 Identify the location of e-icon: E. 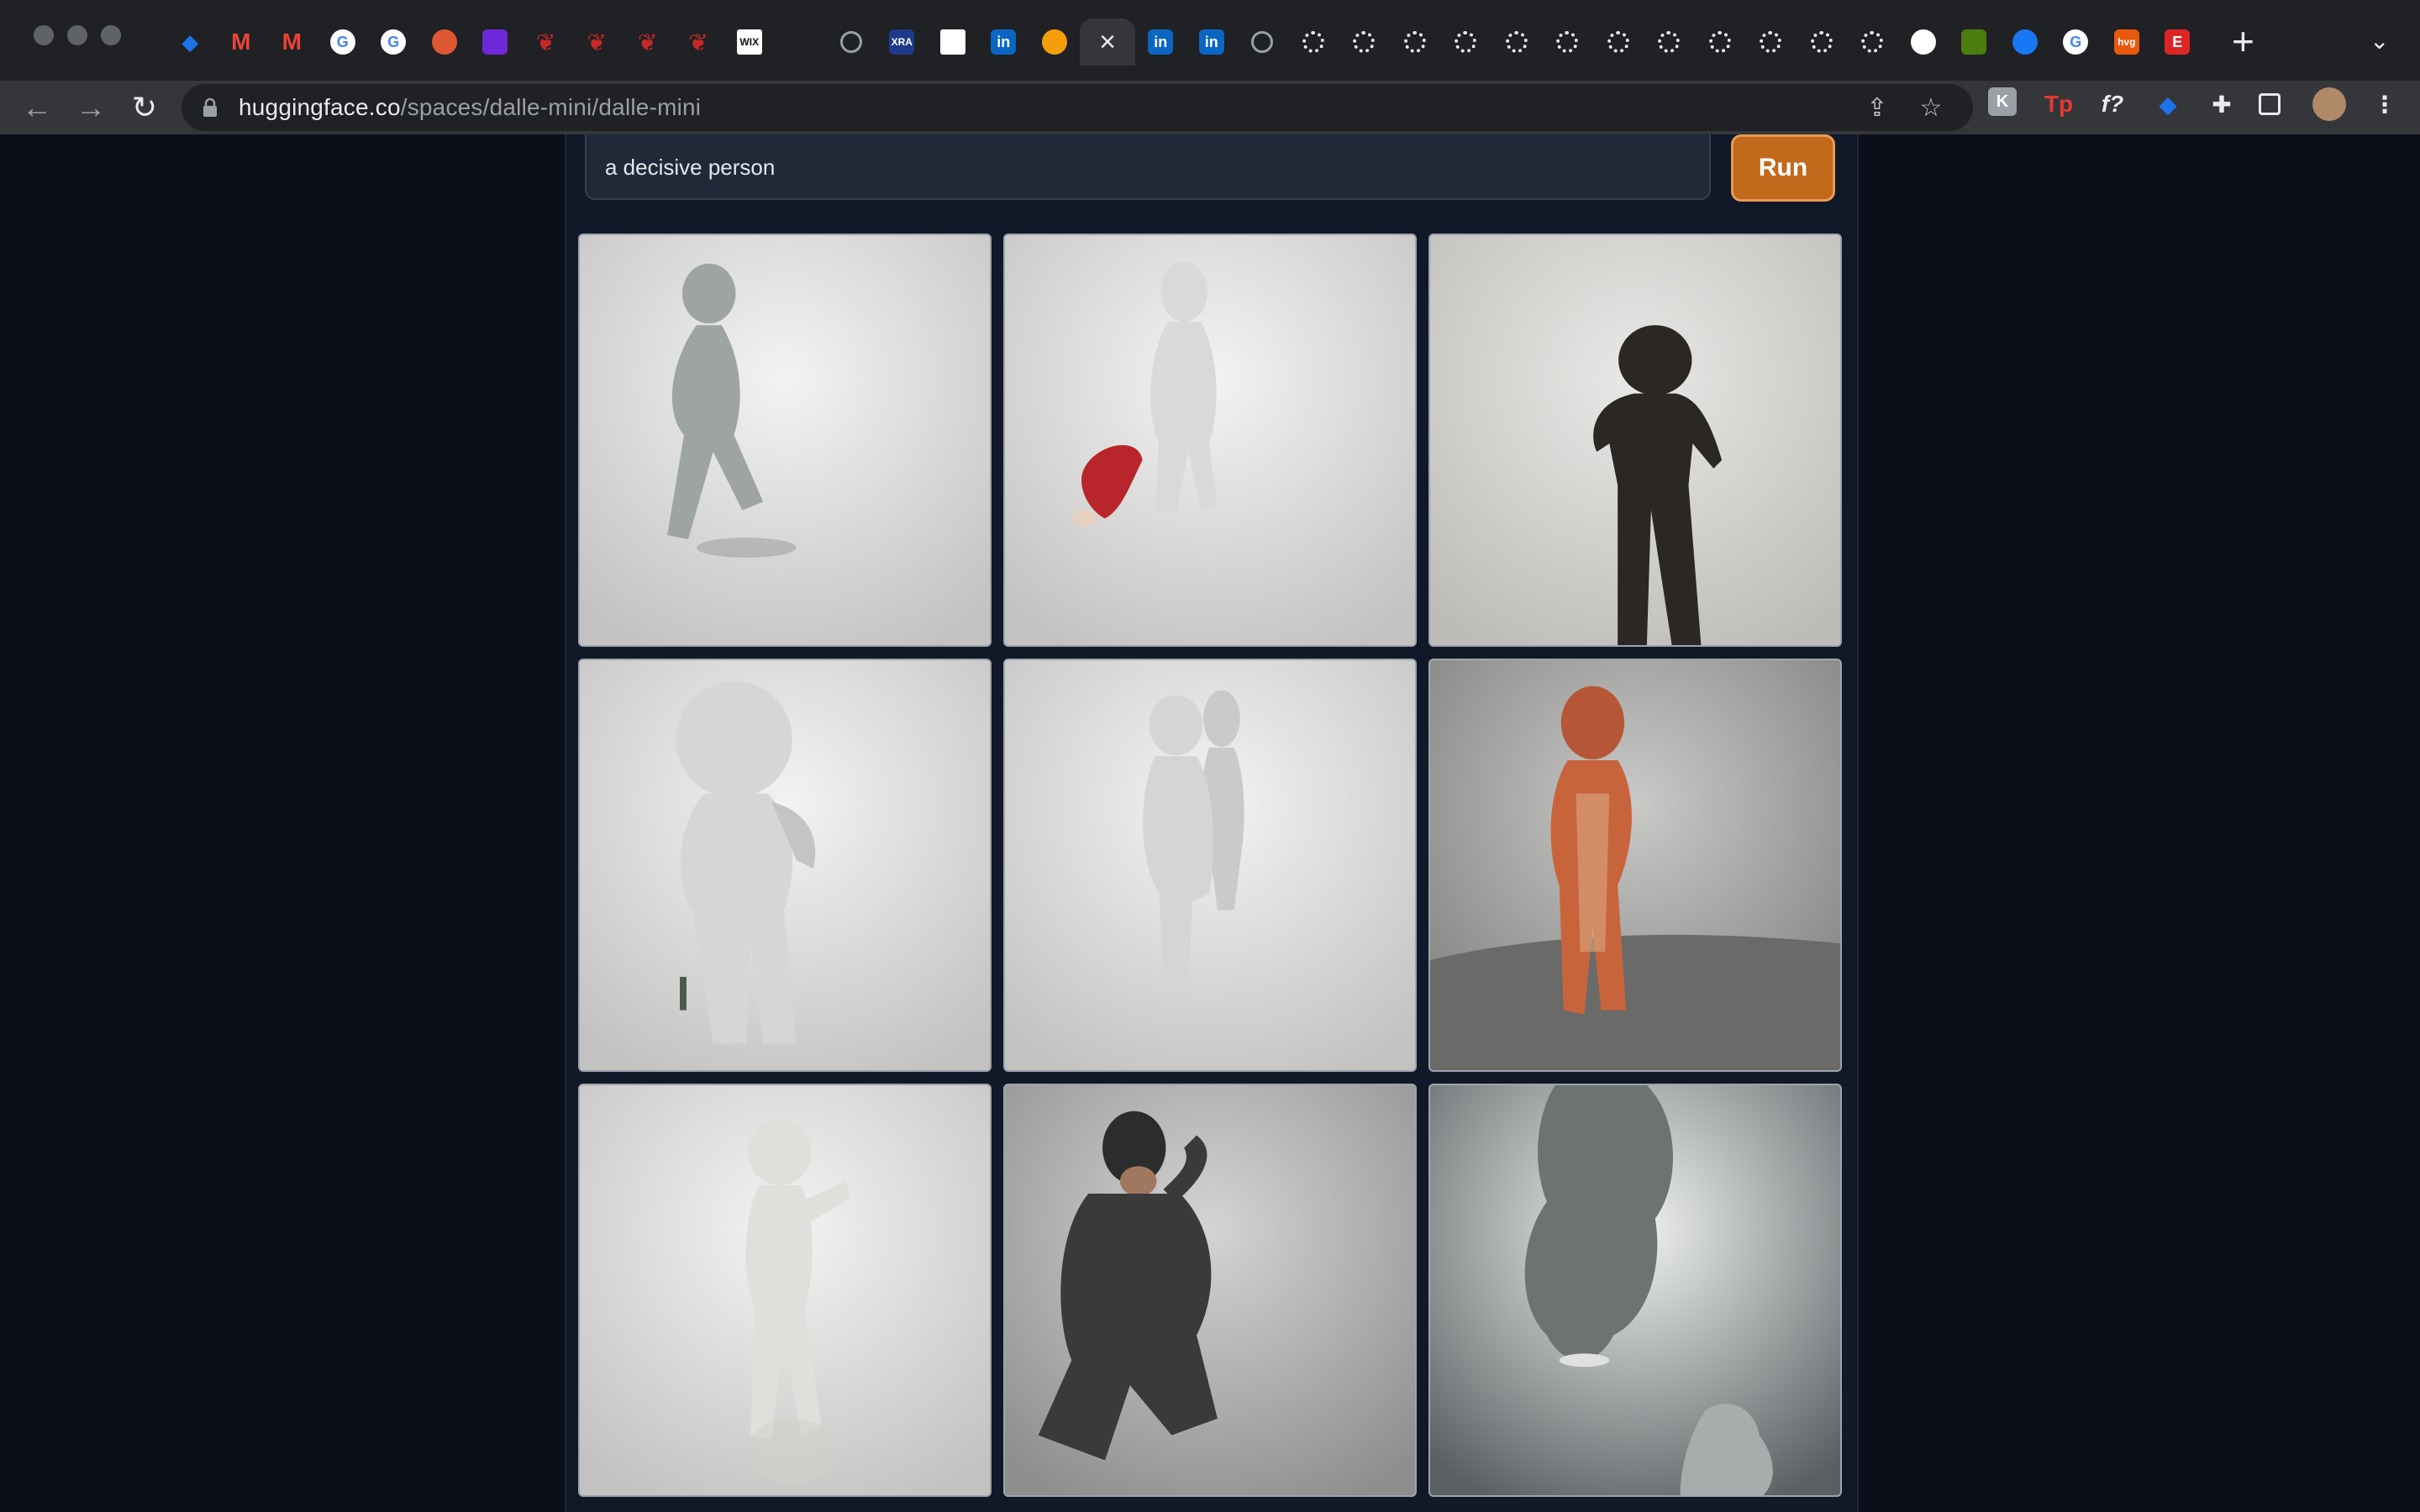
(2178, 42).